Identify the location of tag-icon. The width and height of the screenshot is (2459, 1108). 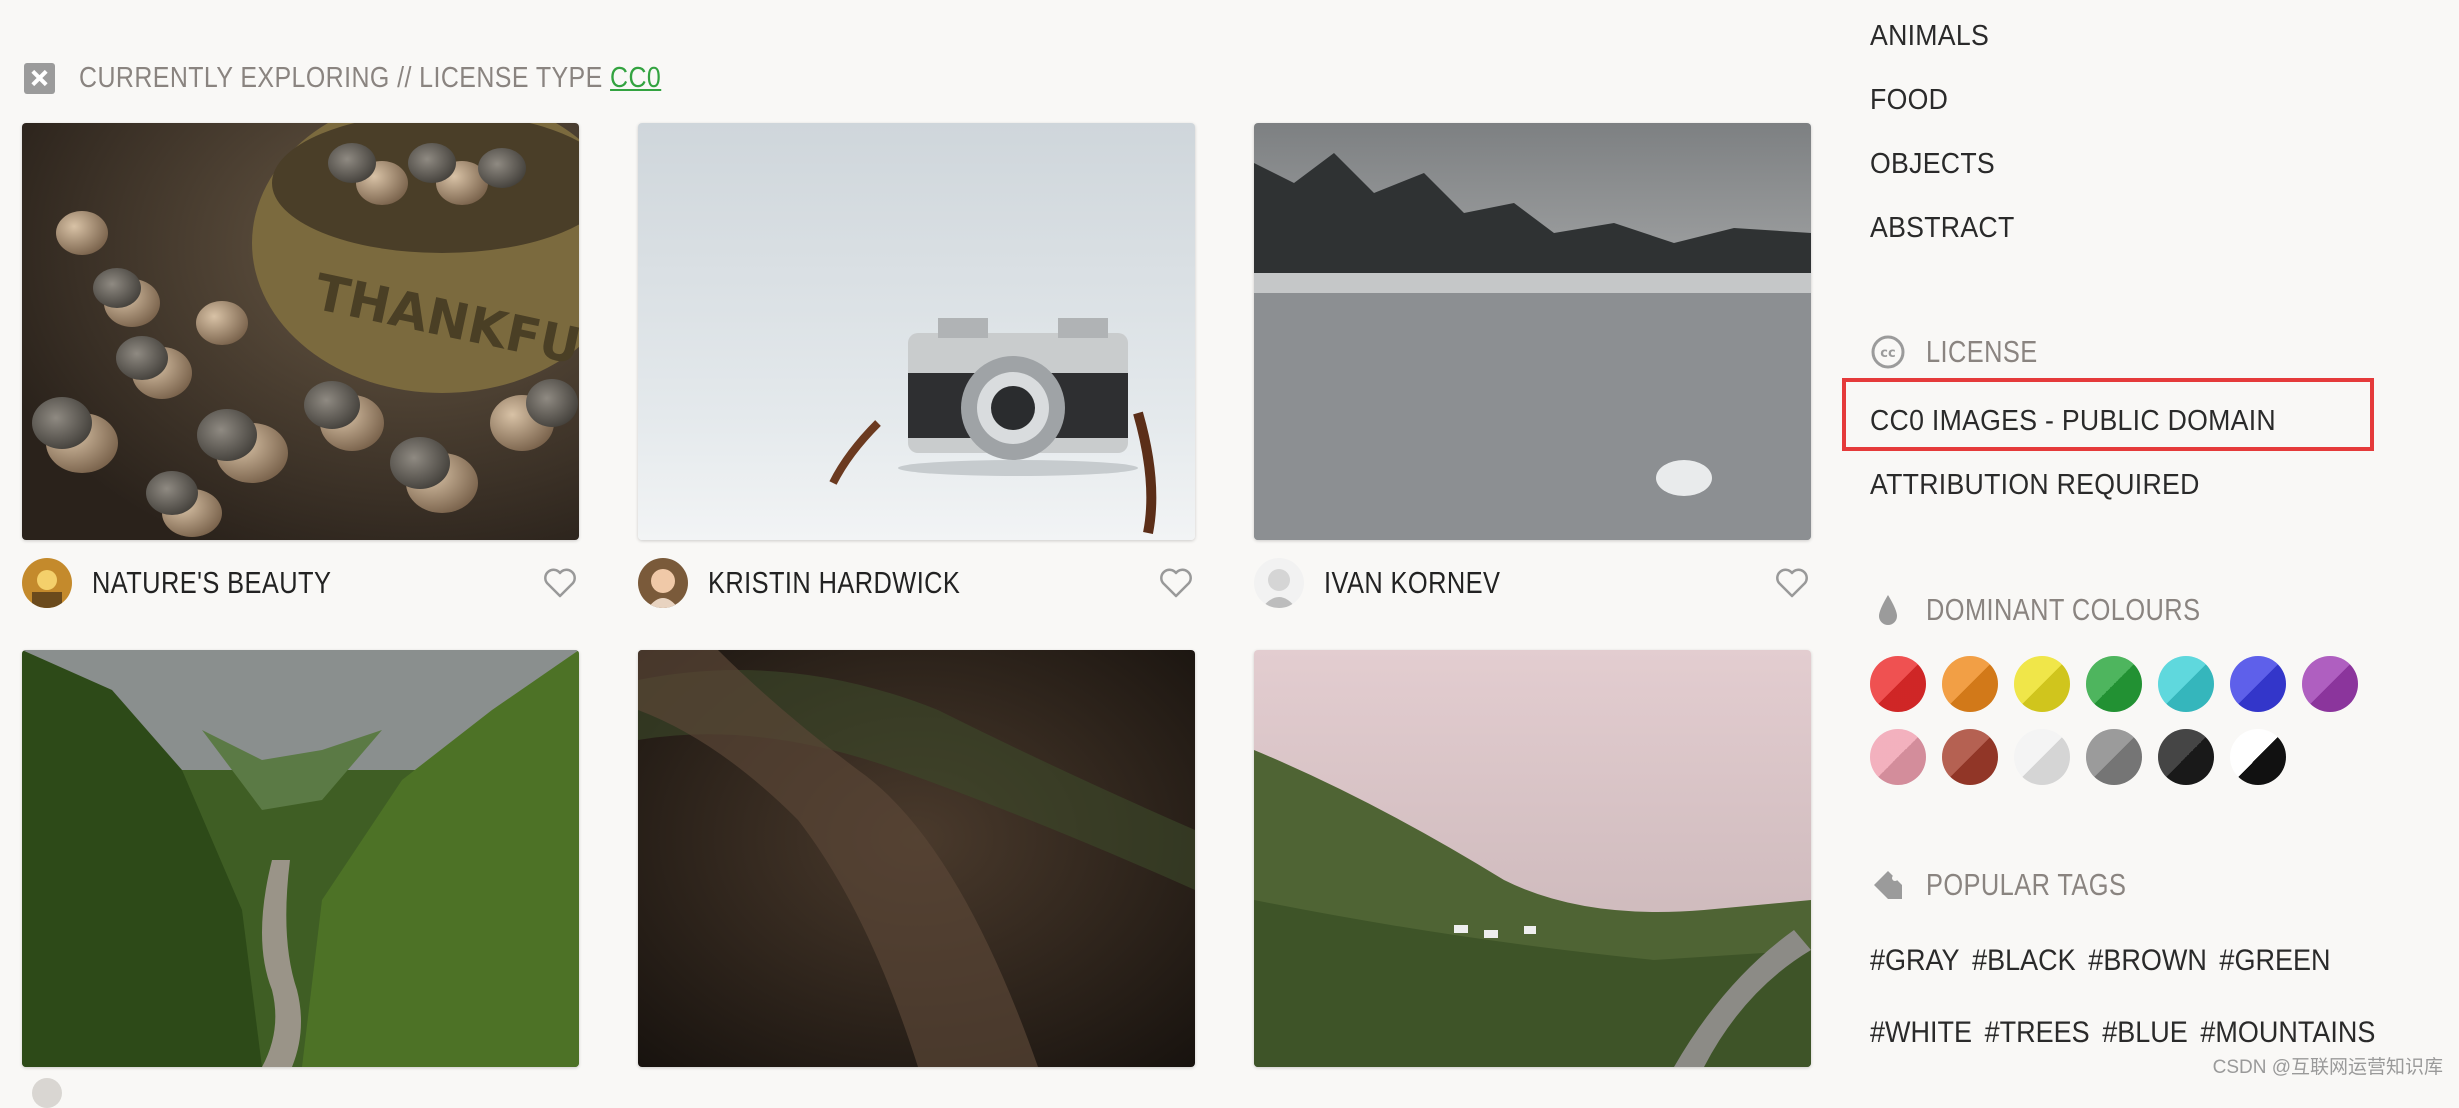
(1888, 885).